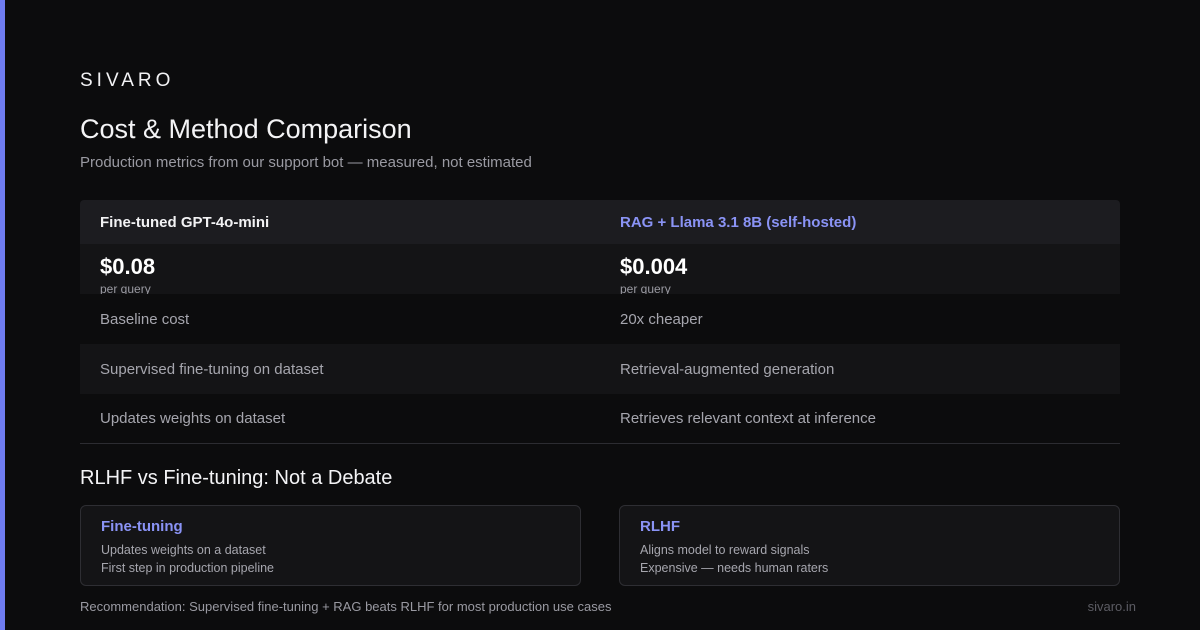 The width and height of the screenshot is (1200, 630). Describe the element at coordinates (748, 418) in the screenshot. I see `right-row-value: Retrieves relevant context at inference` at that location.